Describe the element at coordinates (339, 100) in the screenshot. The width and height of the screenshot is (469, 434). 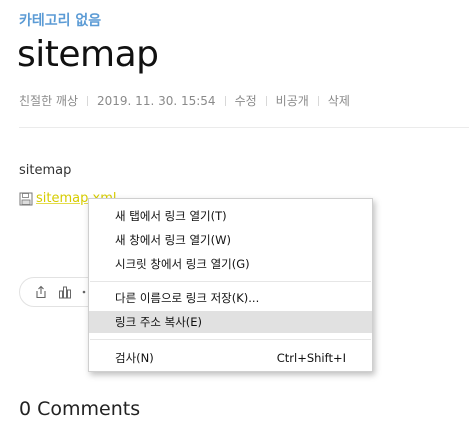
I see `delete-link: 삭제` at that location.